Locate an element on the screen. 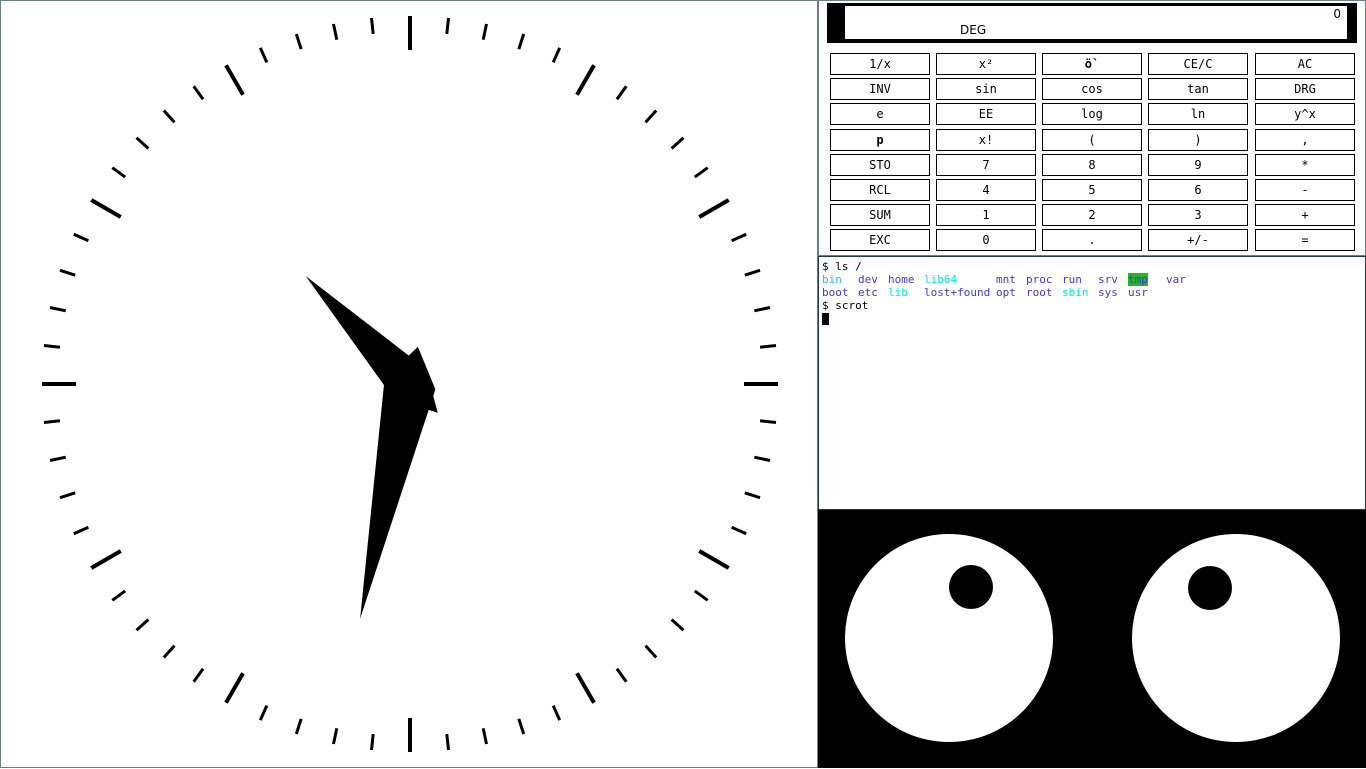 This screenshot has width=1366, height=769. ls-entry-etc: etc is located at coordinates (868, 292).